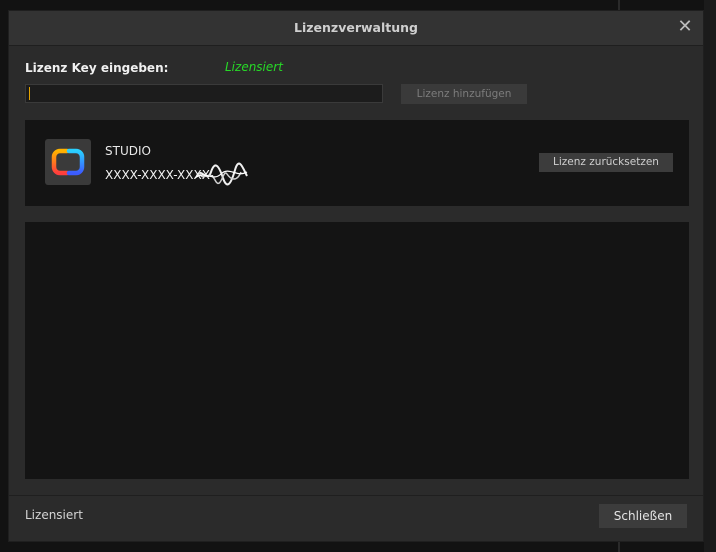 The height and width of the screenshot is (552, 716). I want to click on dialog-title: Lizenzverwaltung, so click(356, 27).